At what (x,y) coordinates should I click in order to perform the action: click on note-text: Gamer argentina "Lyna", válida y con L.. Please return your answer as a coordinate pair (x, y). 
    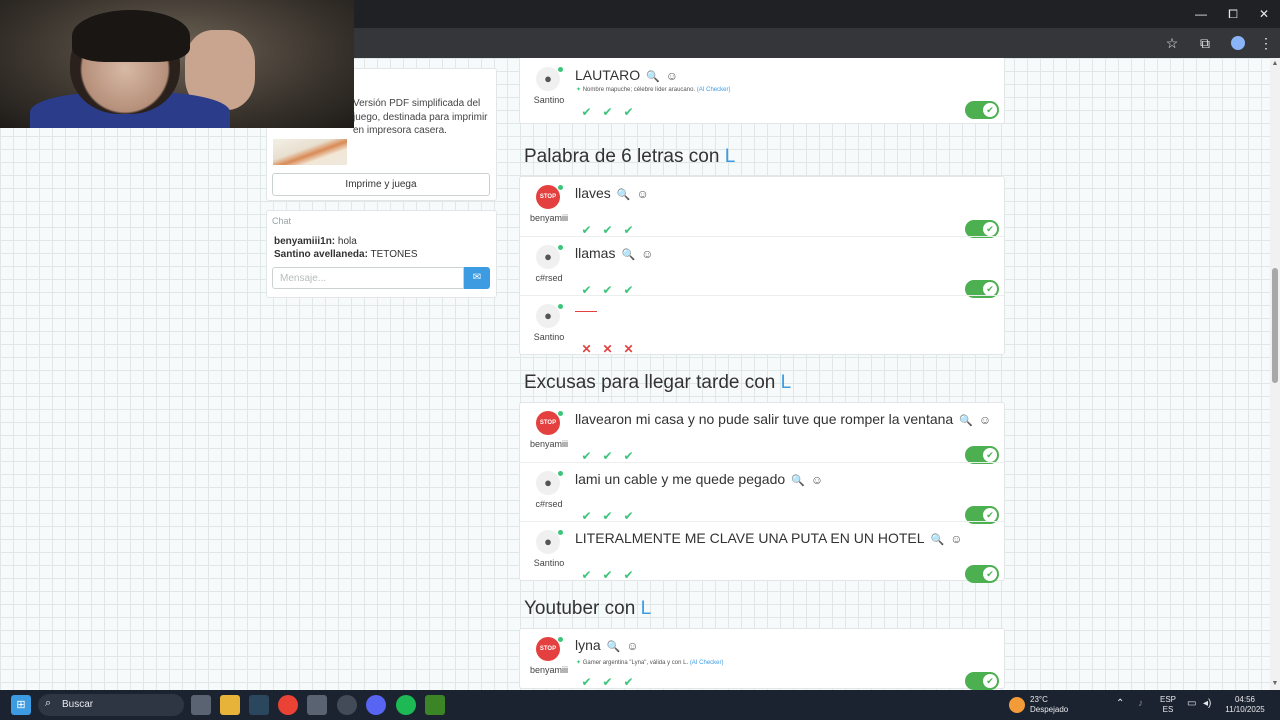
    Looking at the image, I should click on (635, 663).